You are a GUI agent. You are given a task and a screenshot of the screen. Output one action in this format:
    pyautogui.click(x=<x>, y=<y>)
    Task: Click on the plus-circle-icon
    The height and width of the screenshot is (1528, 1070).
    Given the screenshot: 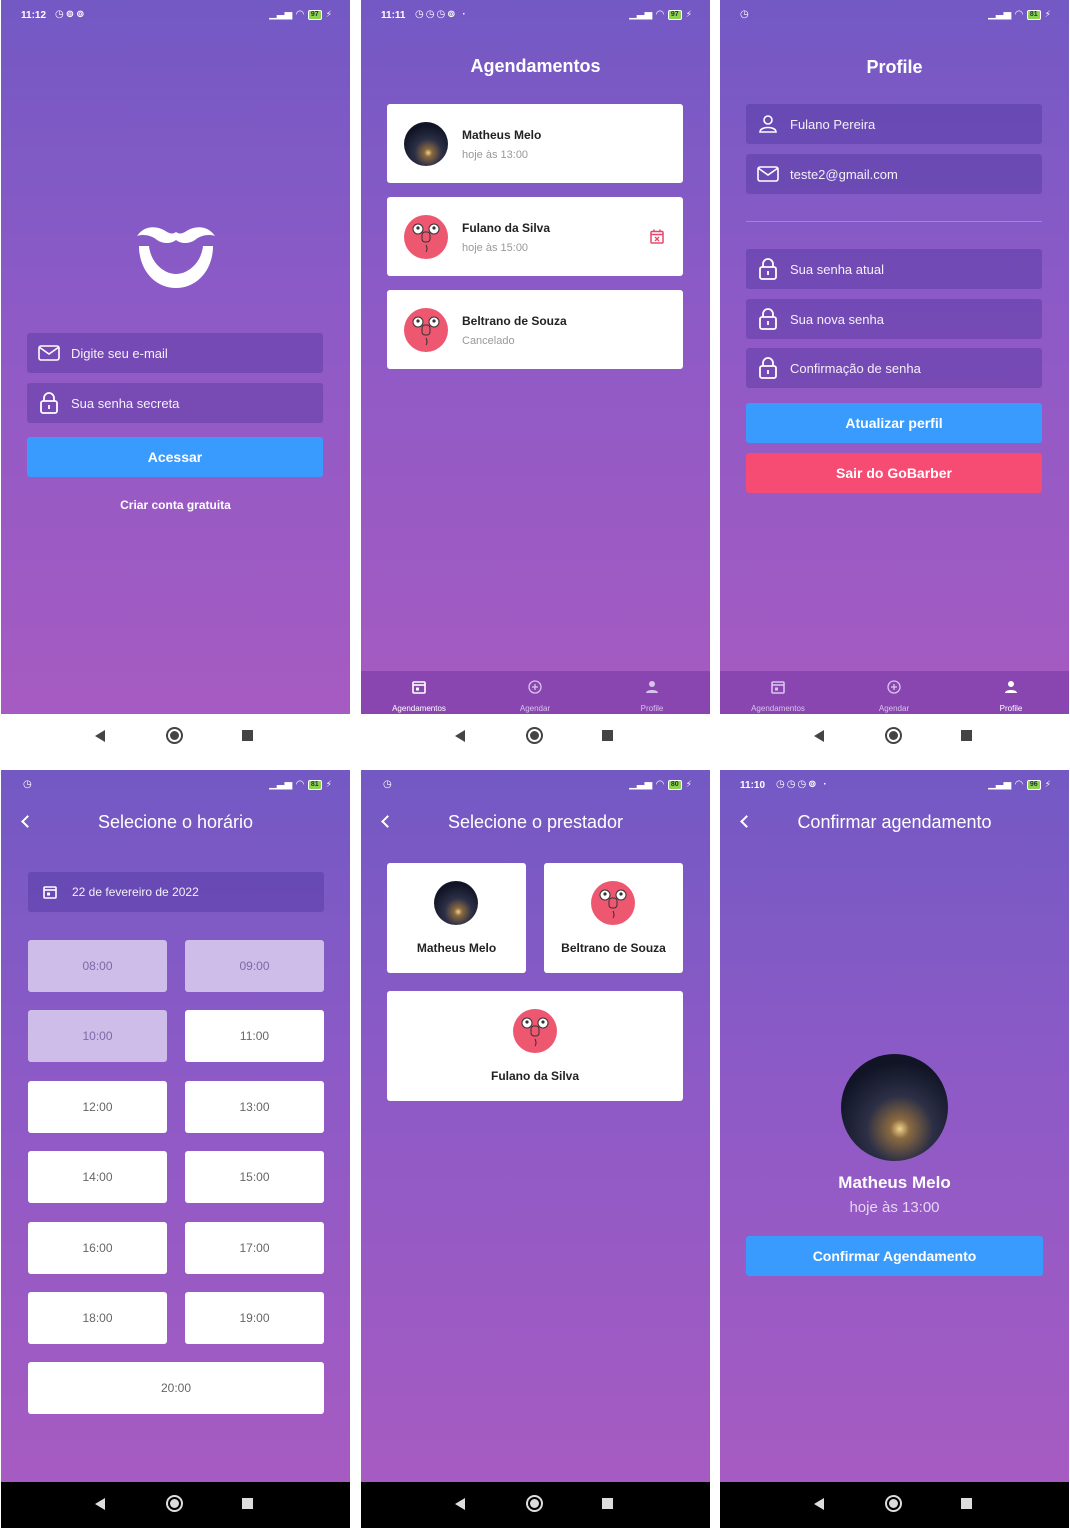 What is the action you would take?
    pyautogui.click(x=894, y=687)
    